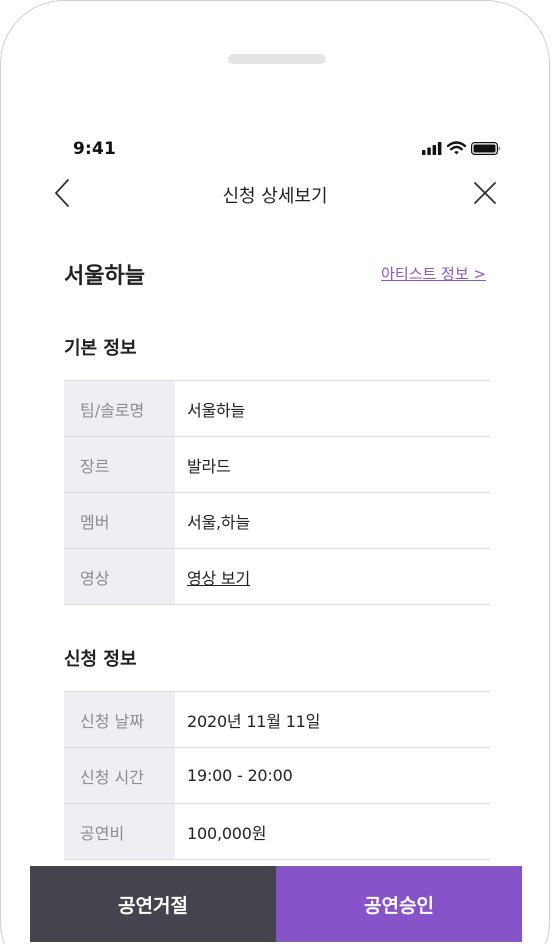 The width and height of the screenshot is (552, 944). What do you see at coordinates (209, 466) in the screenshot?
I see `row-value: 발라드` at bounding box center [209, 466].